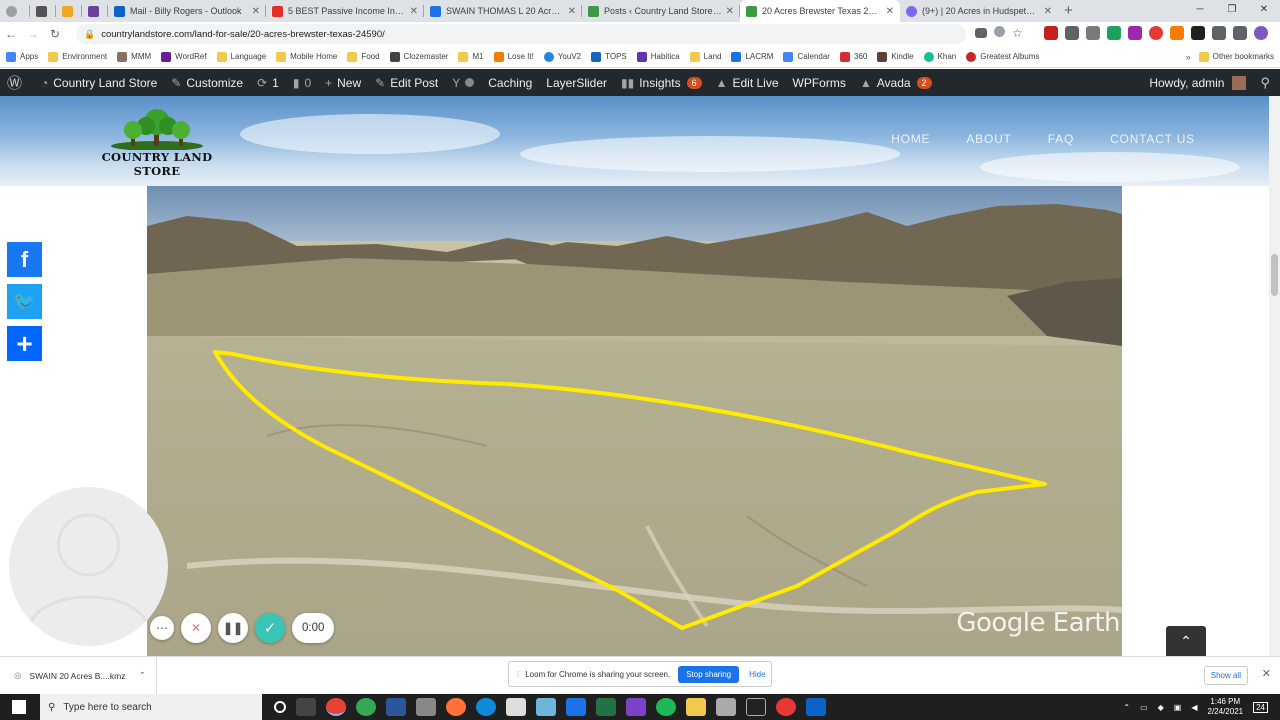  I want to click on nav-faq: FAQ, so click(1061, 139).